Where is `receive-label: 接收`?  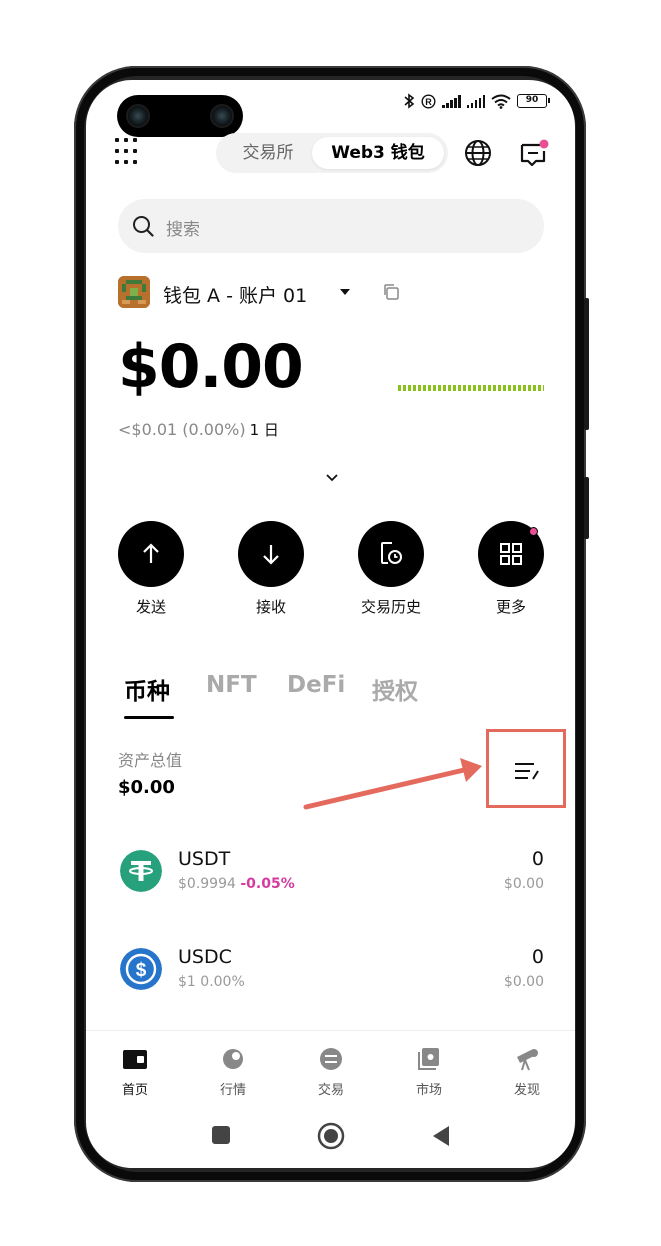 receive-label: 接收 is located at coordinates (270, 607).